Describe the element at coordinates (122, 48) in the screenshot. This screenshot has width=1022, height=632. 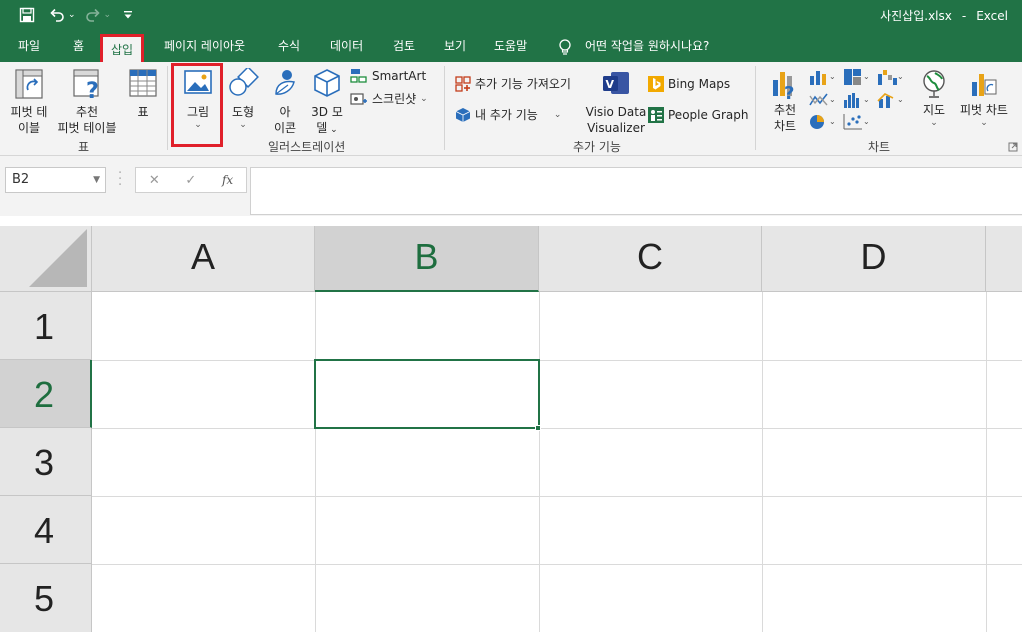
I see `tab-insert: 삽입` at that location.